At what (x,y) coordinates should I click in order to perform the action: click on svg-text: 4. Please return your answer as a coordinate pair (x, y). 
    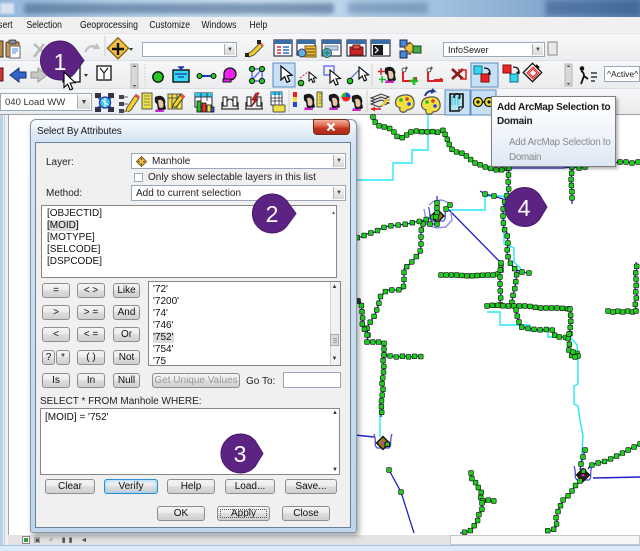
    Looking at the image, I should click on (524, 208).